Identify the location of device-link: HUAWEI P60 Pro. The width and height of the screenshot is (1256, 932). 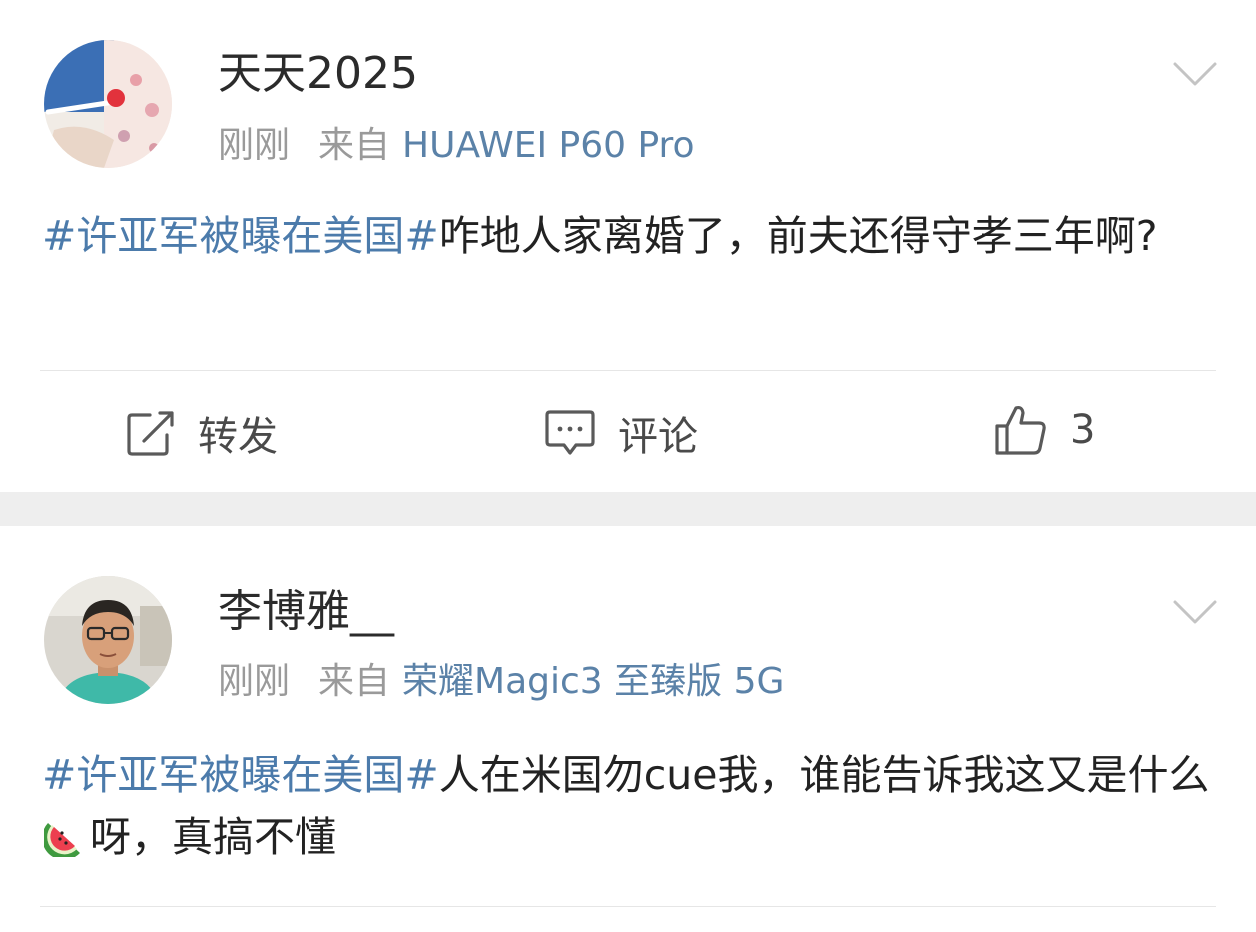
(548, 145).